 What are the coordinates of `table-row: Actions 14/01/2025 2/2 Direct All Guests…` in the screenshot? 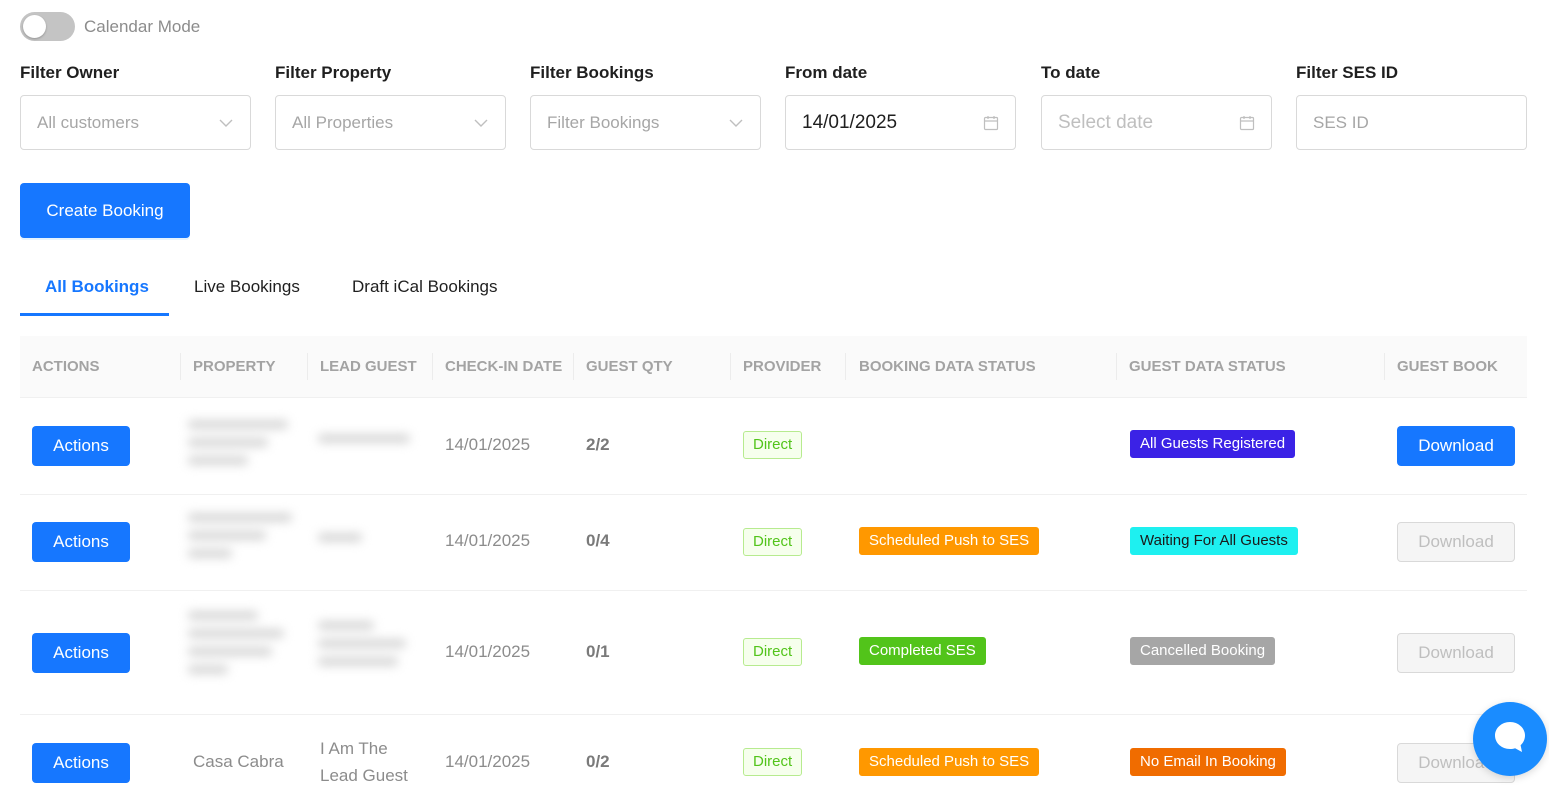 It's located at (773, 446).